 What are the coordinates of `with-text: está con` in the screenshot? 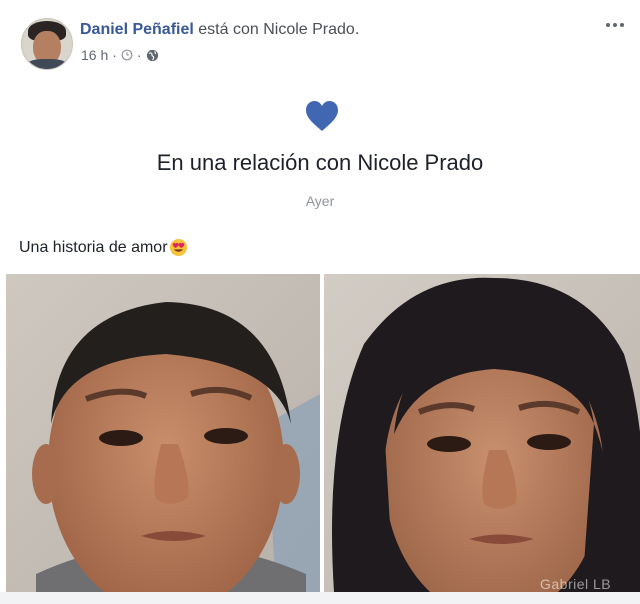 It's located at (228, 29).